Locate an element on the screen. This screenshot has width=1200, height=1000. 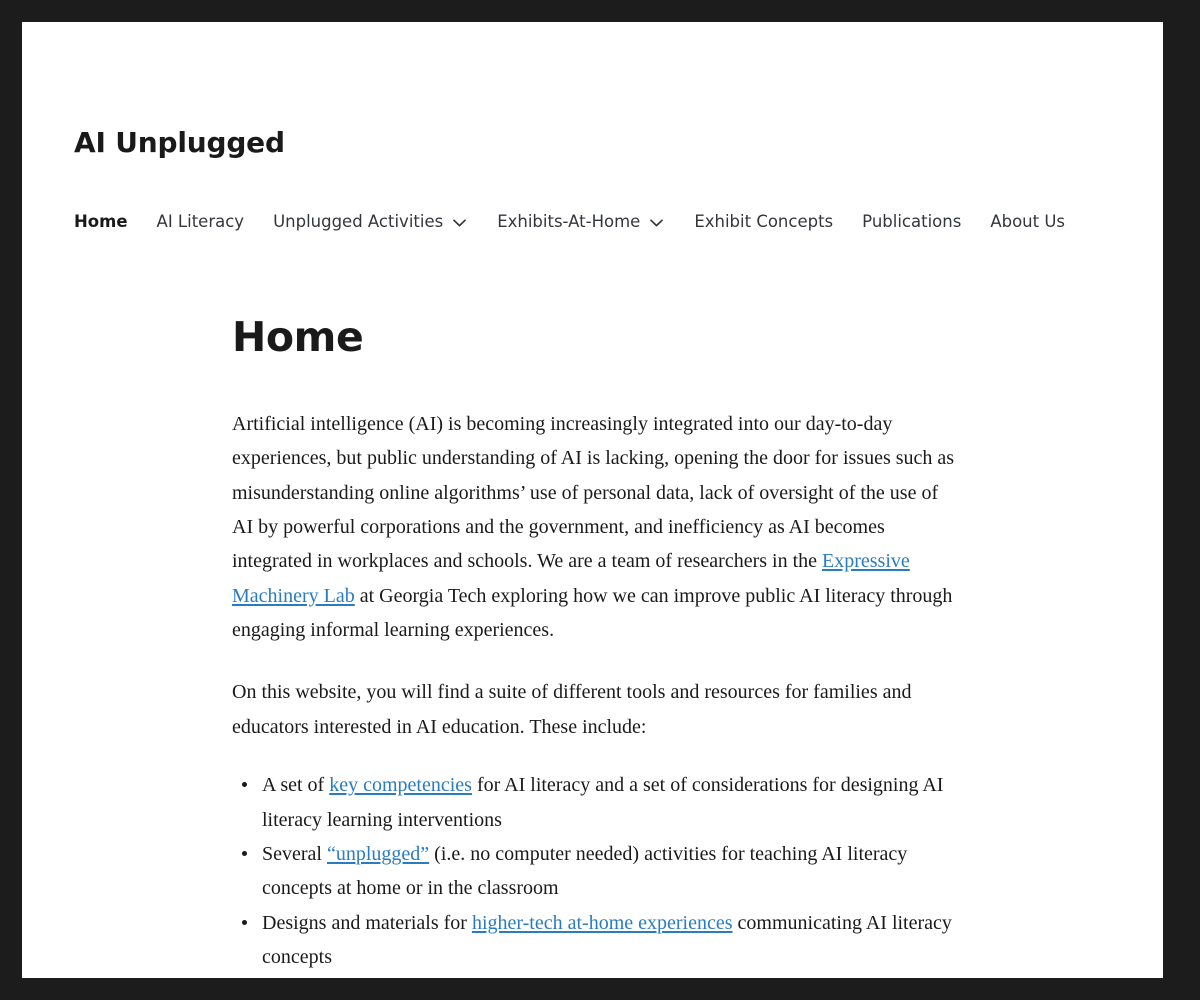
nav-item-exhibit-concepts: Exhibit Concepts is located at coordinates (763, 222).